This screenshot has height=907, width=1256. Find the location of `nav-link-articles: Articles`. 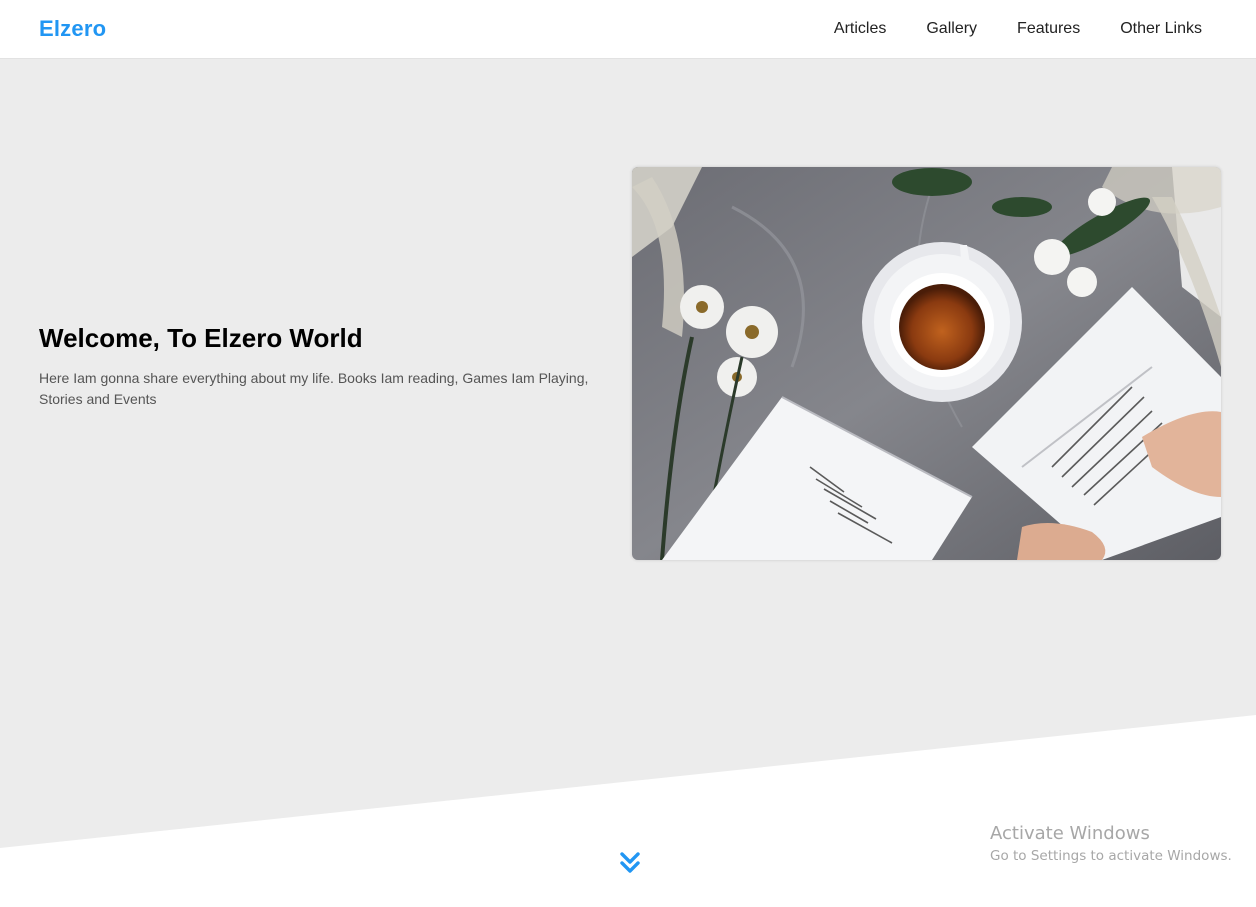

nav-link-articles: Articles is located at coordinates (860, 29).